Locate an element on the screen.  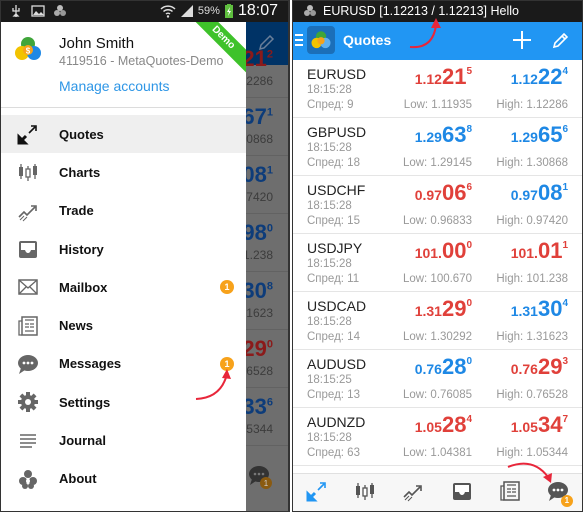
charts-icon is located at coordinates (28, 172).